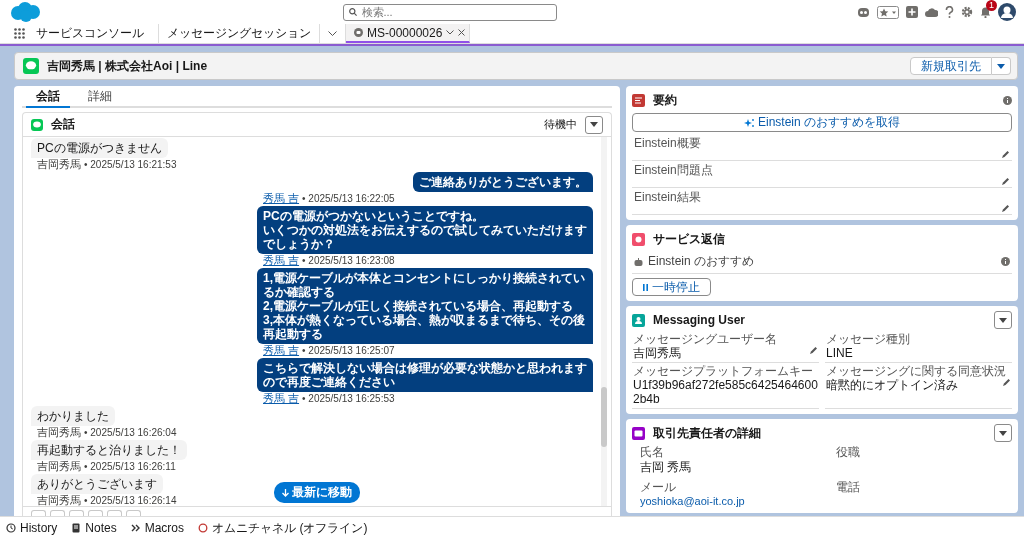 Image resolution: width=1024 pixels, height=539 pixels. I want to click on summary-icon, so click(638, 100).